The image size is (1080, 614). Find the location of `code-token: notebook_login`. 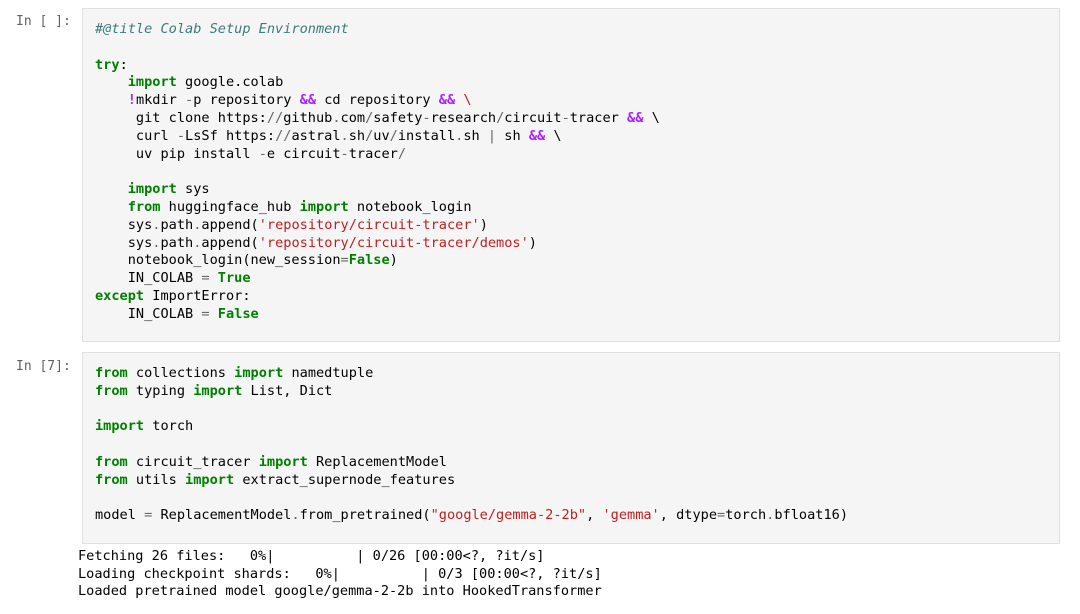

code-token: notebook_login is located at coordinates (410, 206).